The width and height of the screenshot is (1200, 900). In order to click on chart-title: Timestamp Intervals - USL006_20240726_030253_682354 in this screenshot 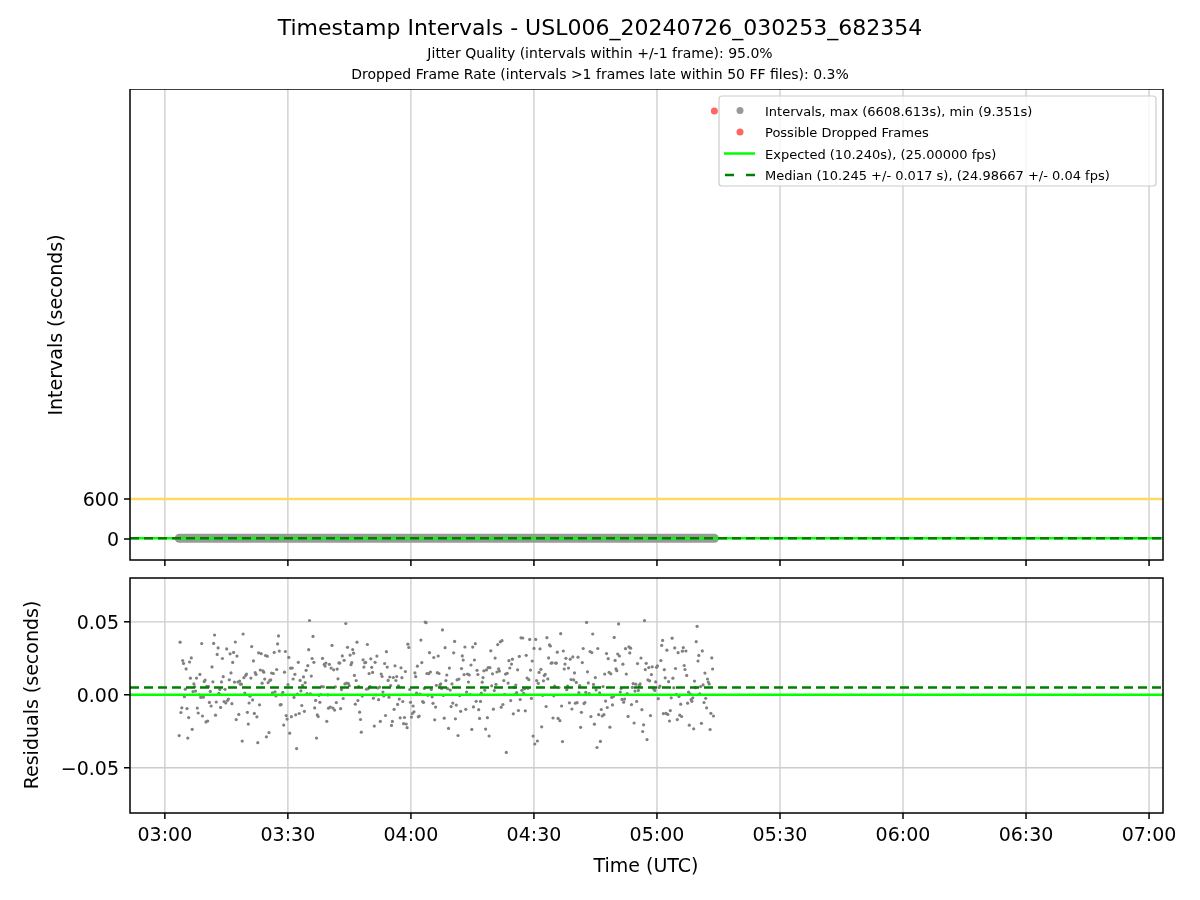, I will do `click(600, 28)`.